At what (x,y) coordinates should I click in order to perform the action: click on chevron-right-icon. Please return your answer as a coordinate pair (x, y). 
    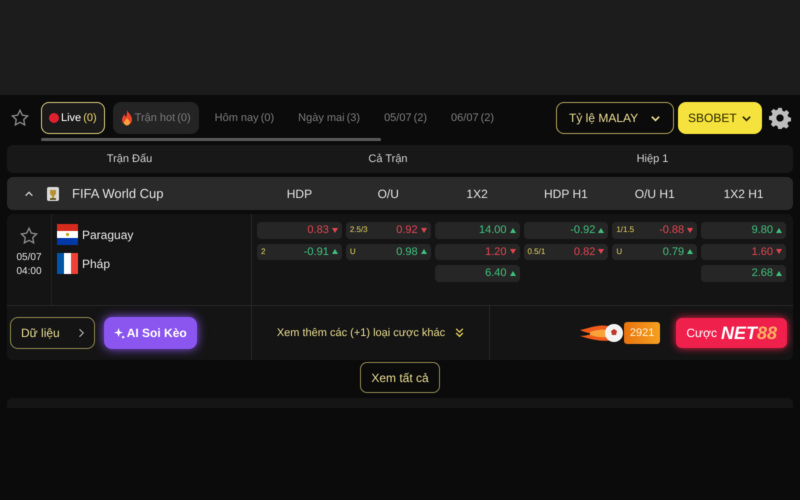
    Looking at the image, I should click on (81, 333).